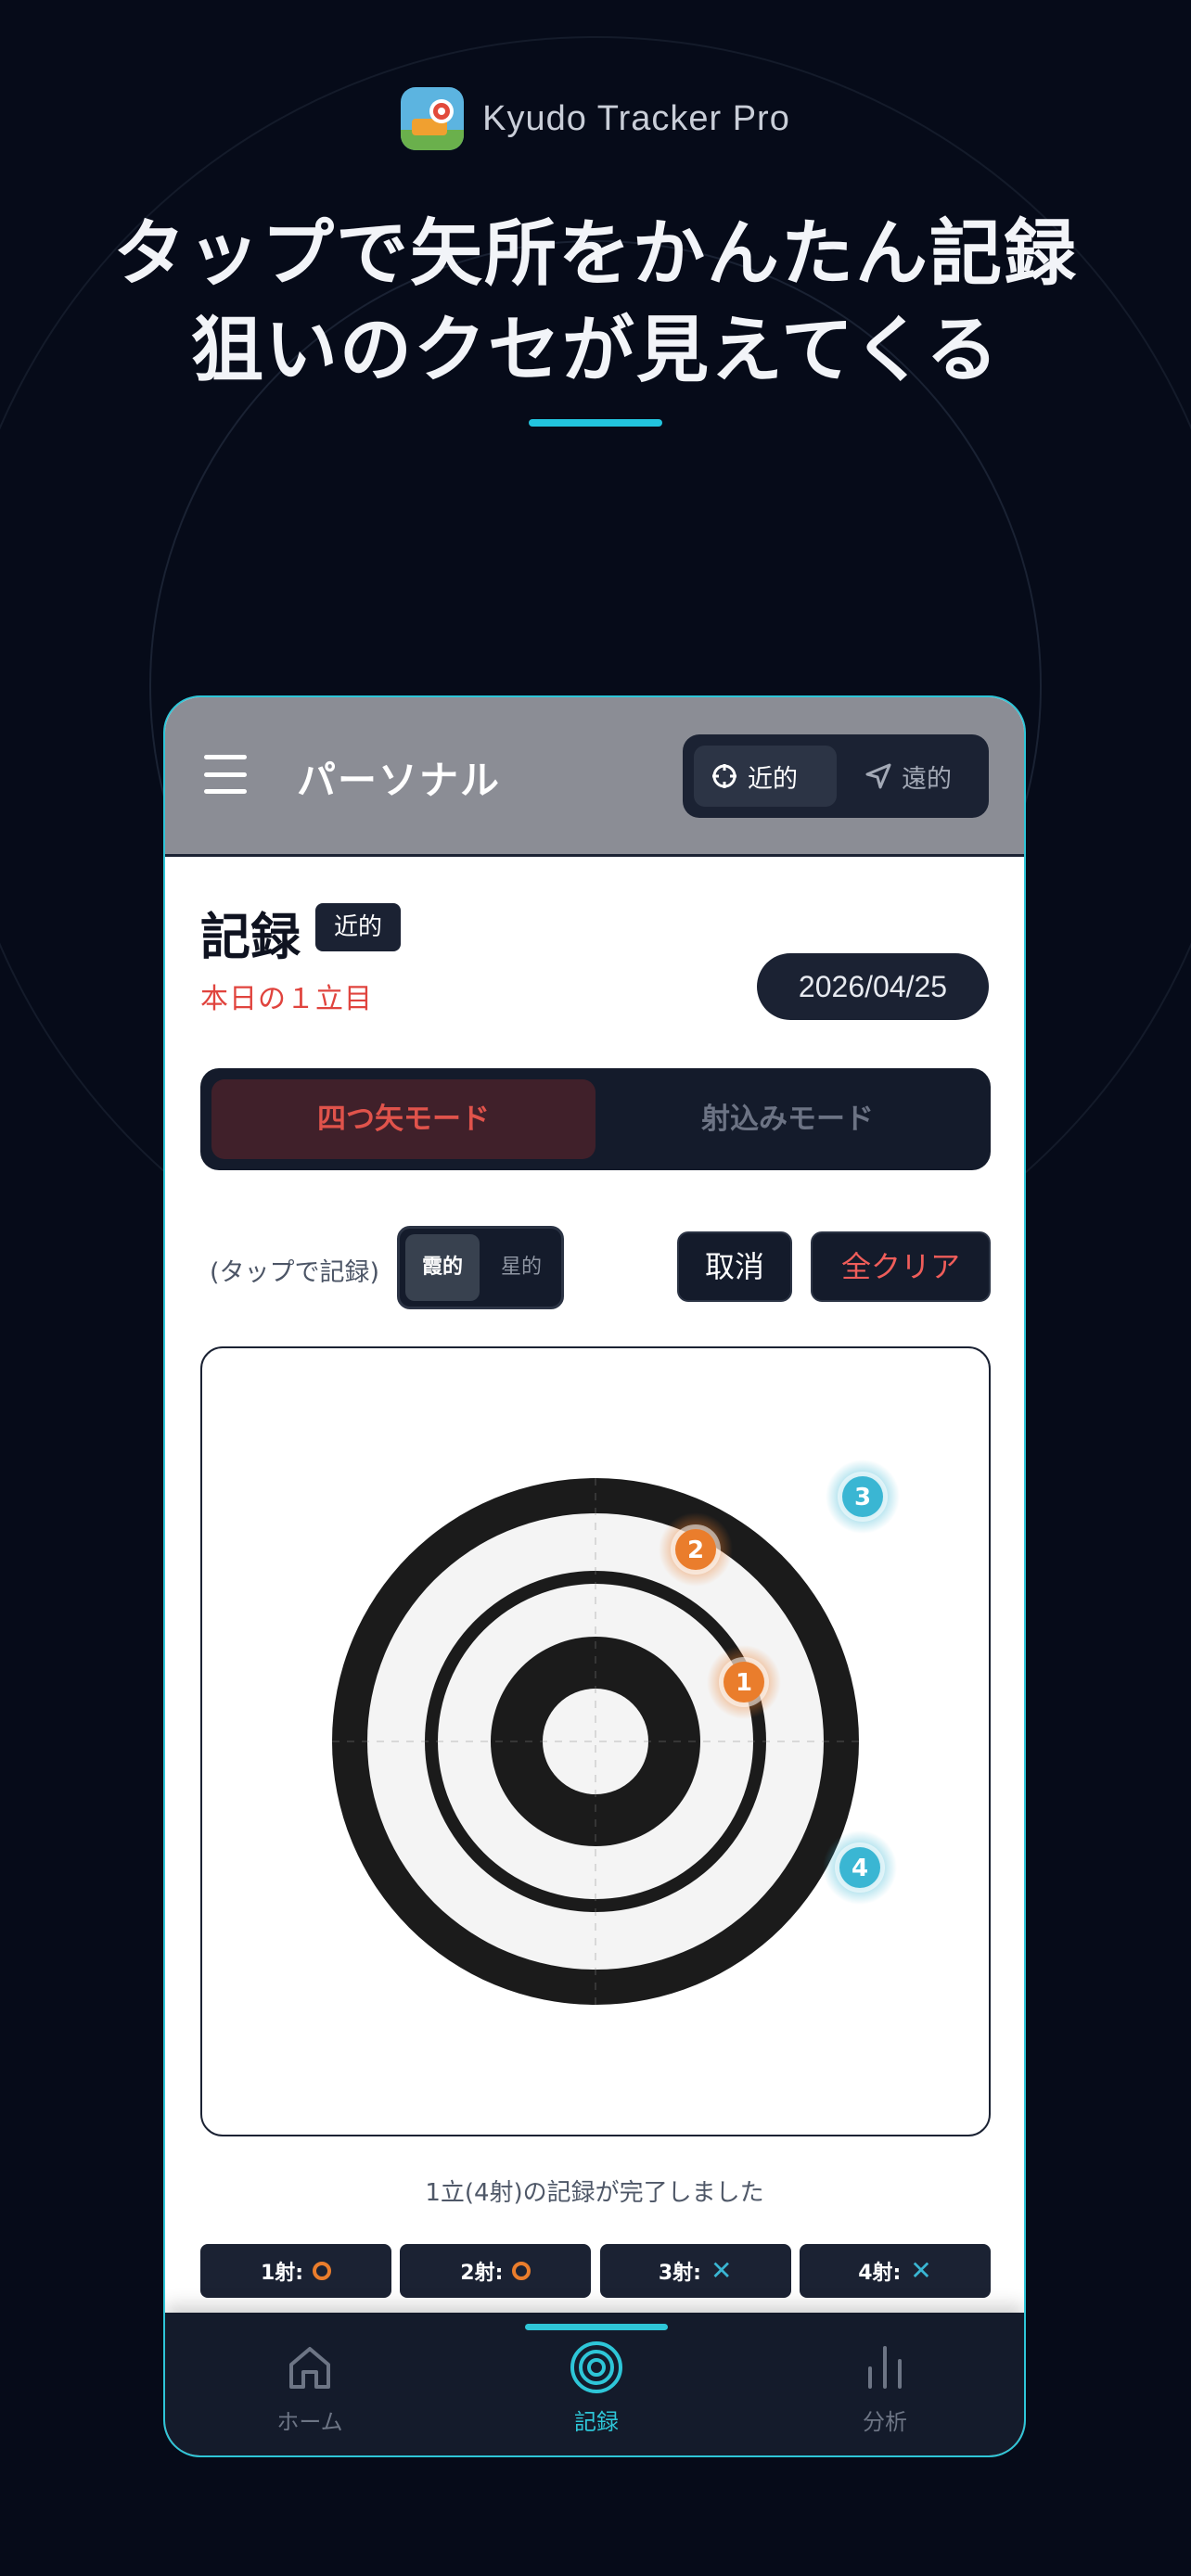 This screenshot has width=1191, height=2576. I want to click on shot-label-1: 1射:, so click(282, 2273).